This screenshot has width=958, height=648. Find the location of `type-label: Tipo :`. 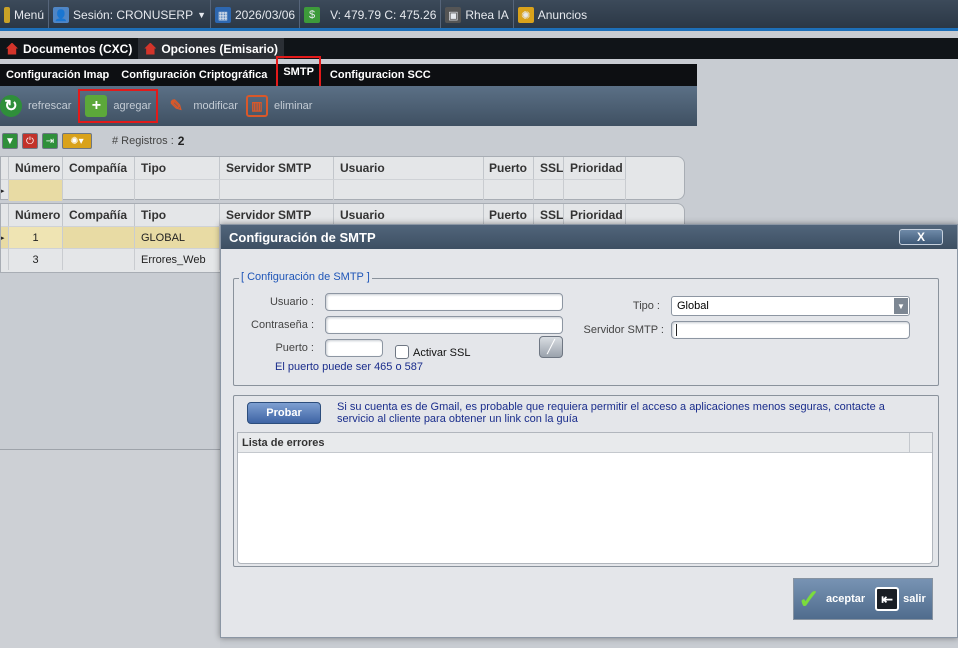

type-label: Tipo : is located at coordinates (646, 306).